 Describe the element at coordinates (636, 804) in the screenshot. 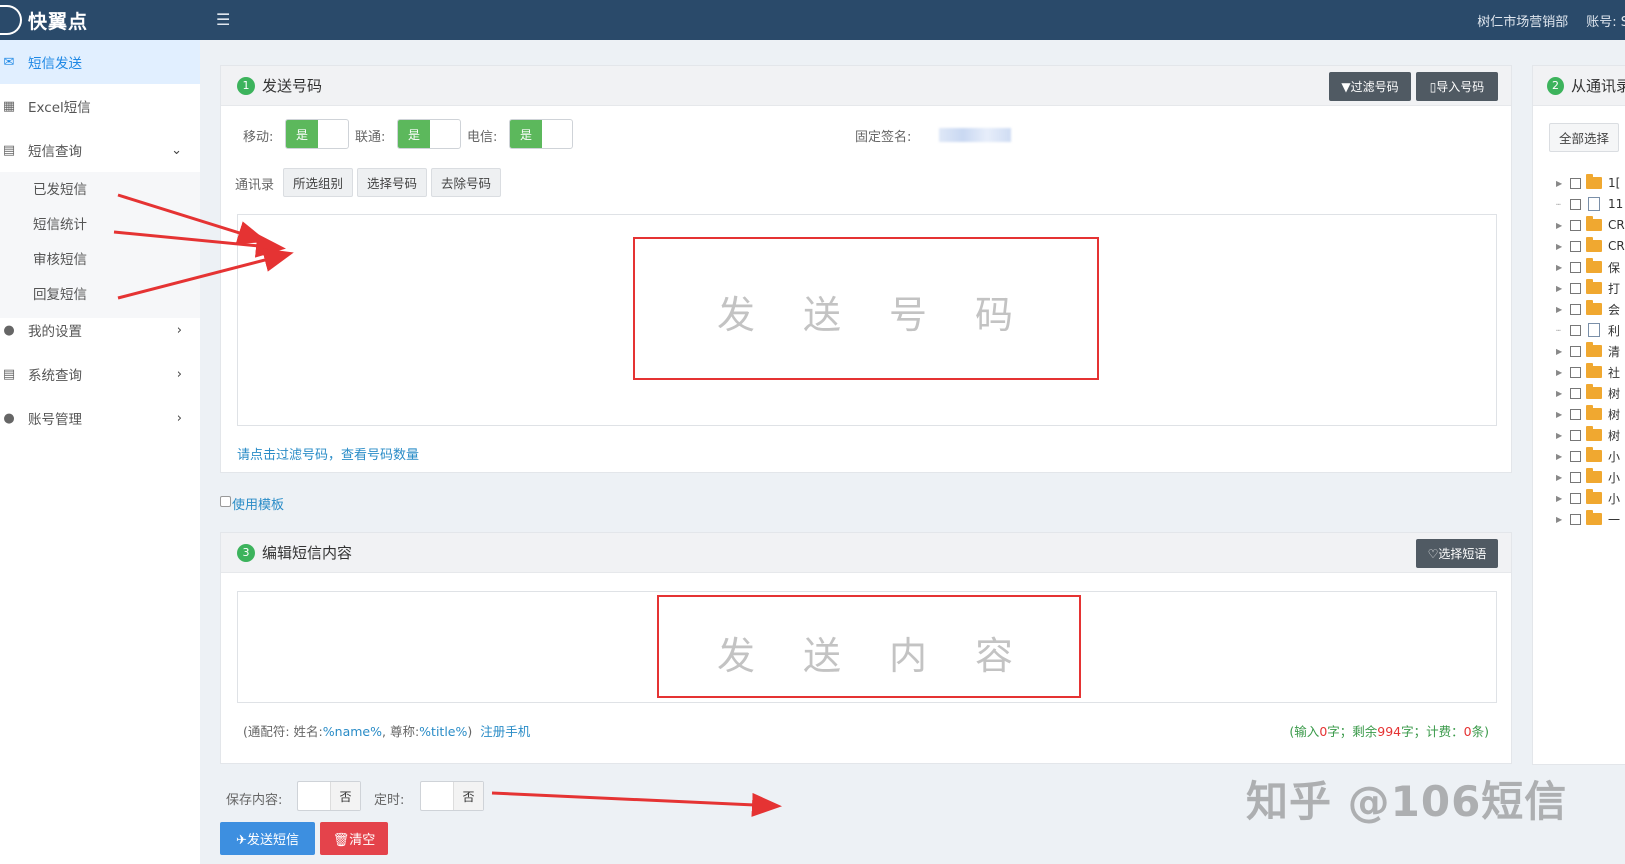

I see `arrow-to-timer` at that location.